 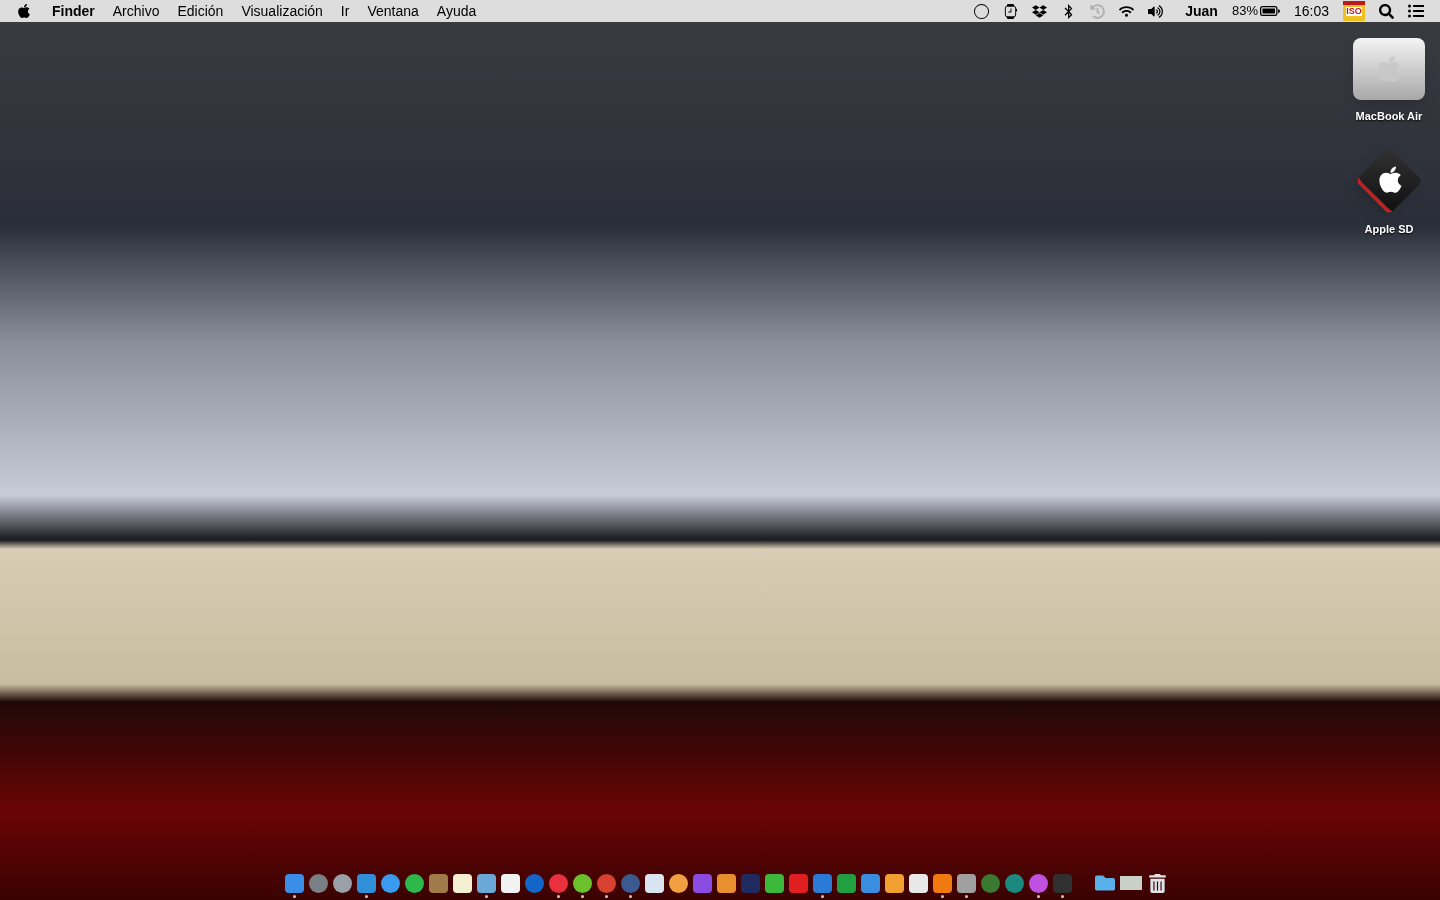 What do you see at coordinates (345, 11) in the screenshot?
I see `menu-item: Ir` at bounding box center [345, 11].